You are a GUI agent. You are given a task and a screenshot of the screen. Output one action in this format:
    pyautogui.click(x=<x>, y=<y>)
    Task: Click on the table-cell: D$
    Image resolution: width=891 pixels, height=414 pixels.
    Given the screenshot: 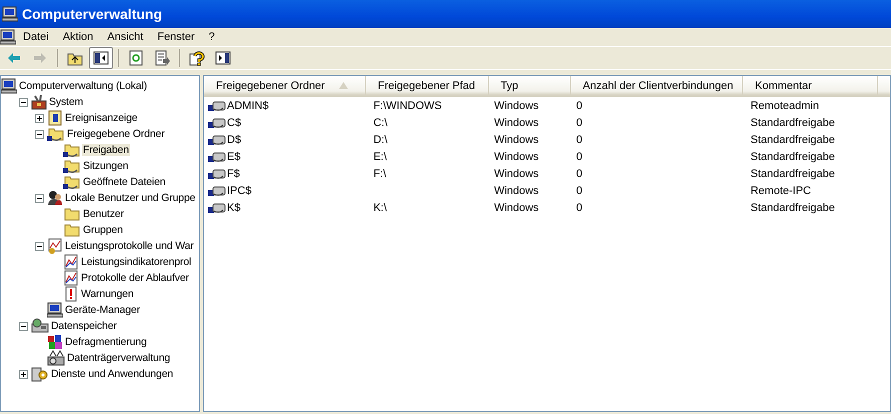 What is the action you would take?
    pyautogui.click(x=234, y=140)
    